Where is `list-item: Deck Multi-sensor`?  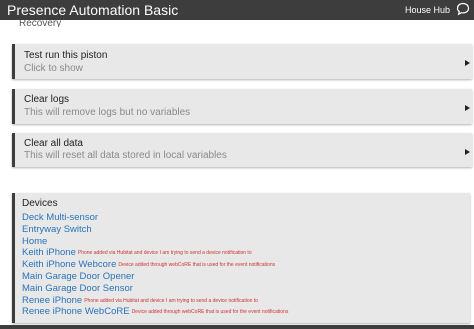 list-item: Deck Multi-sensor is located at coordinates (244, 216).